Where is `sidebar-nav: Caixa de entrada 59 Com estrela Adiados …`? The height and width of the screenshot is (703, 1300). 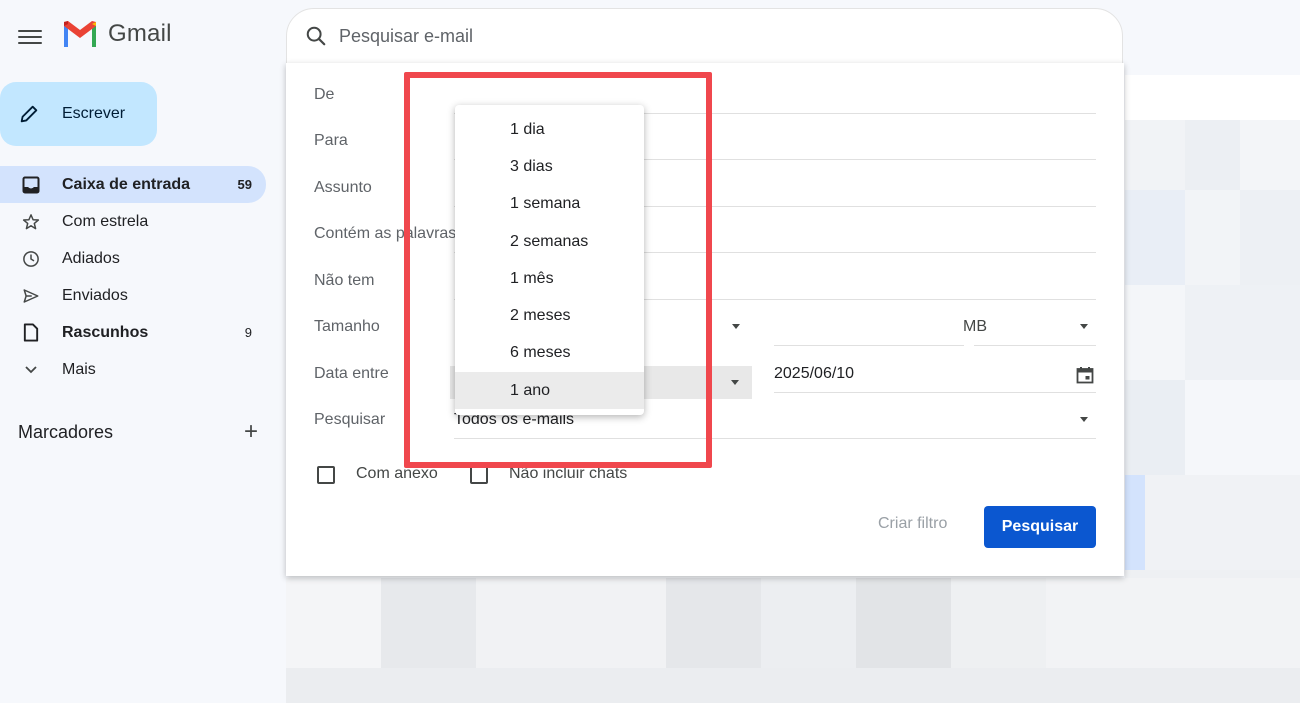
sidebar-nav: Caixa de entrada 59 Com estrela Adiados … is located at coordinates (133, 277).